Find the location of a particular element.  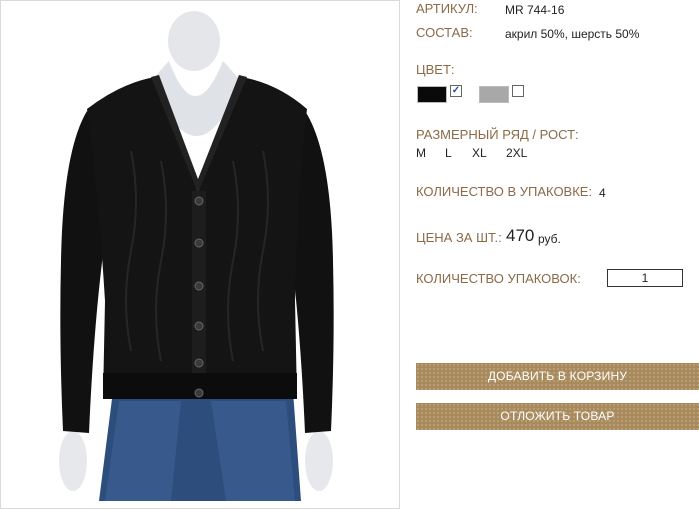

packs-quantity-input is located at coordinates (645, 278).